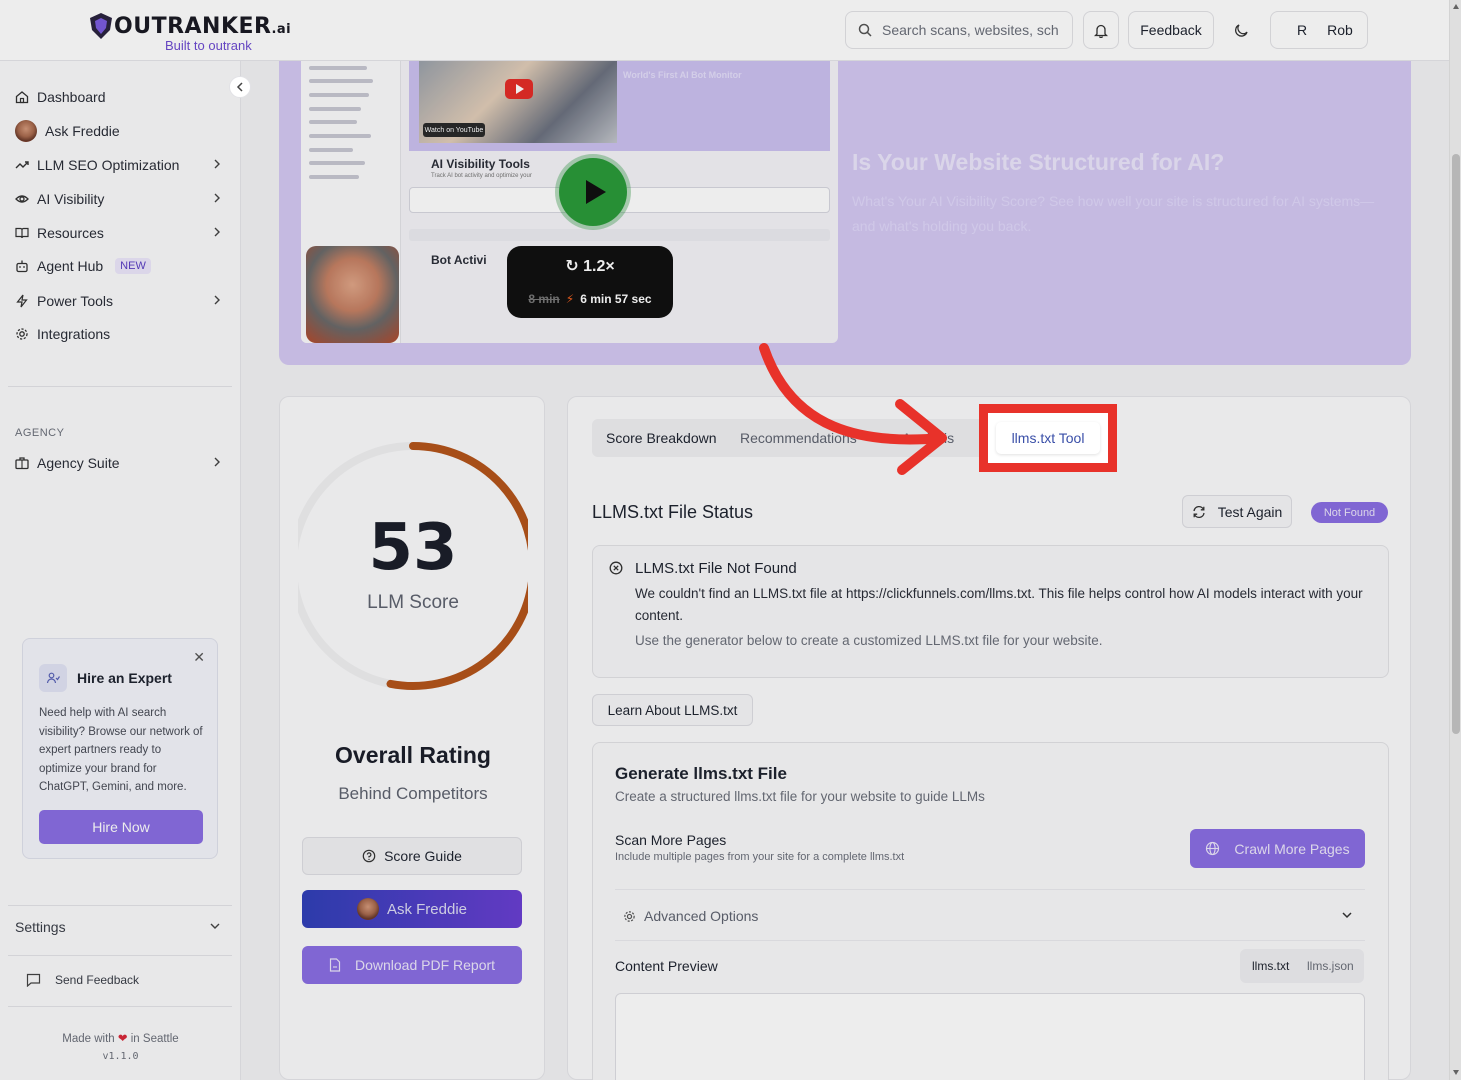  I want to click on sidebar-item-label: AI Visibility, so click(71, 199).